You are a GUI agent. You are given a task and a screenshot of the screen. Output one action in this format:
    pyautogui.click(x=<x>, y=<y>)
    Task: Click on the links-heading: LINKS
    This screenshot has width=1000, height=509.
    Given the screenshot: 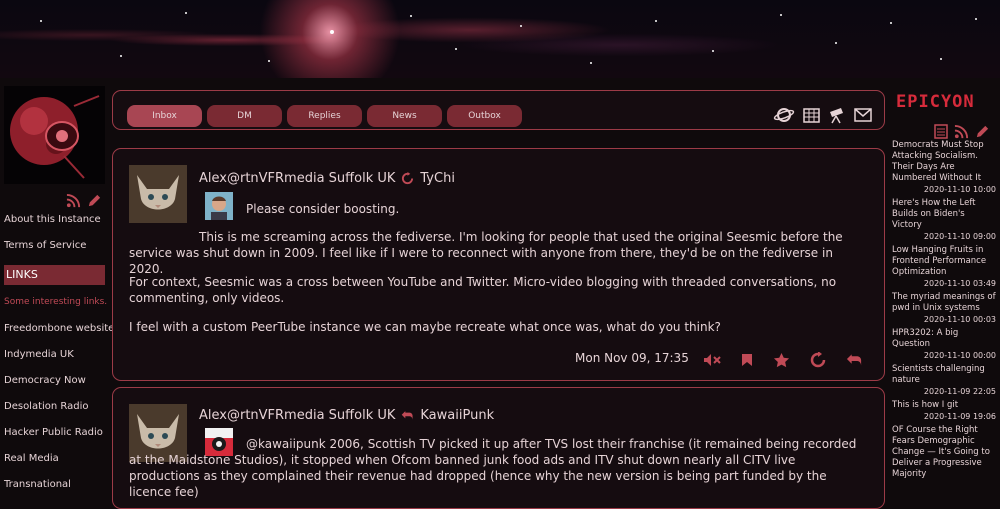 What is the action you would take?
    pyautogui.click(x=54, y=275)
    